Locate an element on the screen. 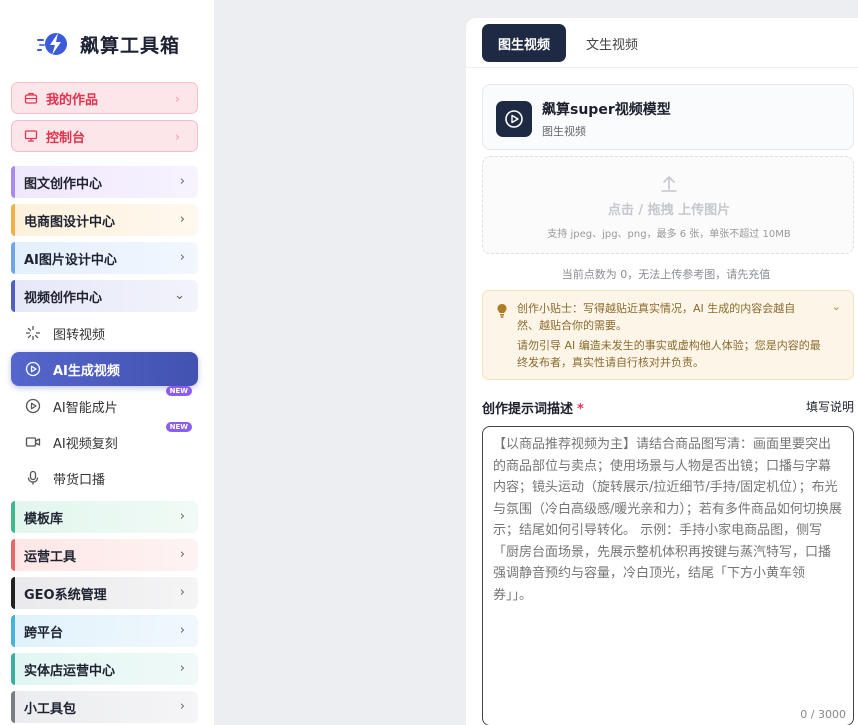 Image resolution: width=858 pixels, height=725 pixels. sidebar-item-video-3: AI视频复刻 NEW is located at coordinates (104, 440).